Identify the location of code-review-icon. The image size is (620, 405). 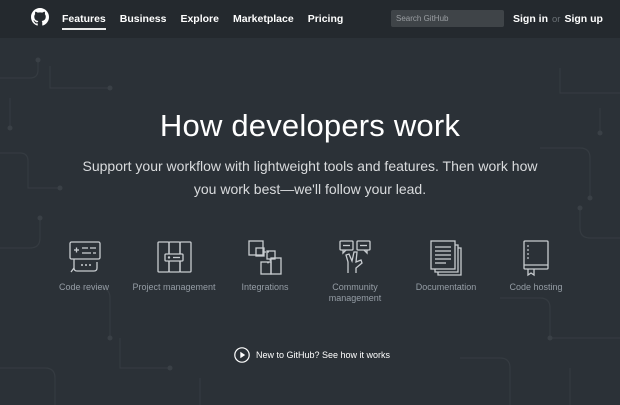
(85, 257).